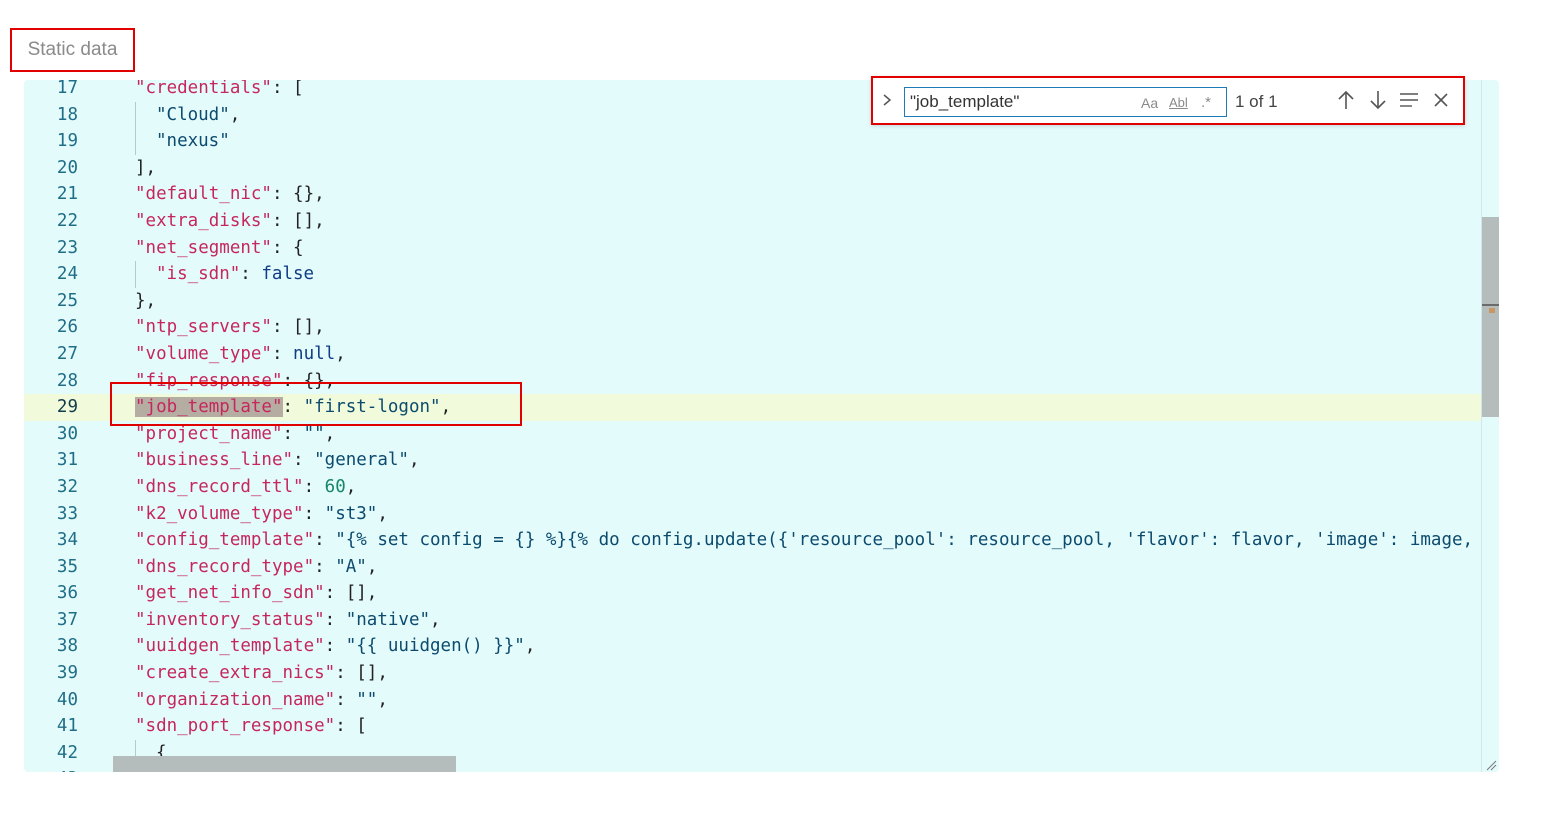 The image size is (1555, 824). Describe the element at coordinates (67, 752) in the screenshot. I see `line-number: 42` at that location.